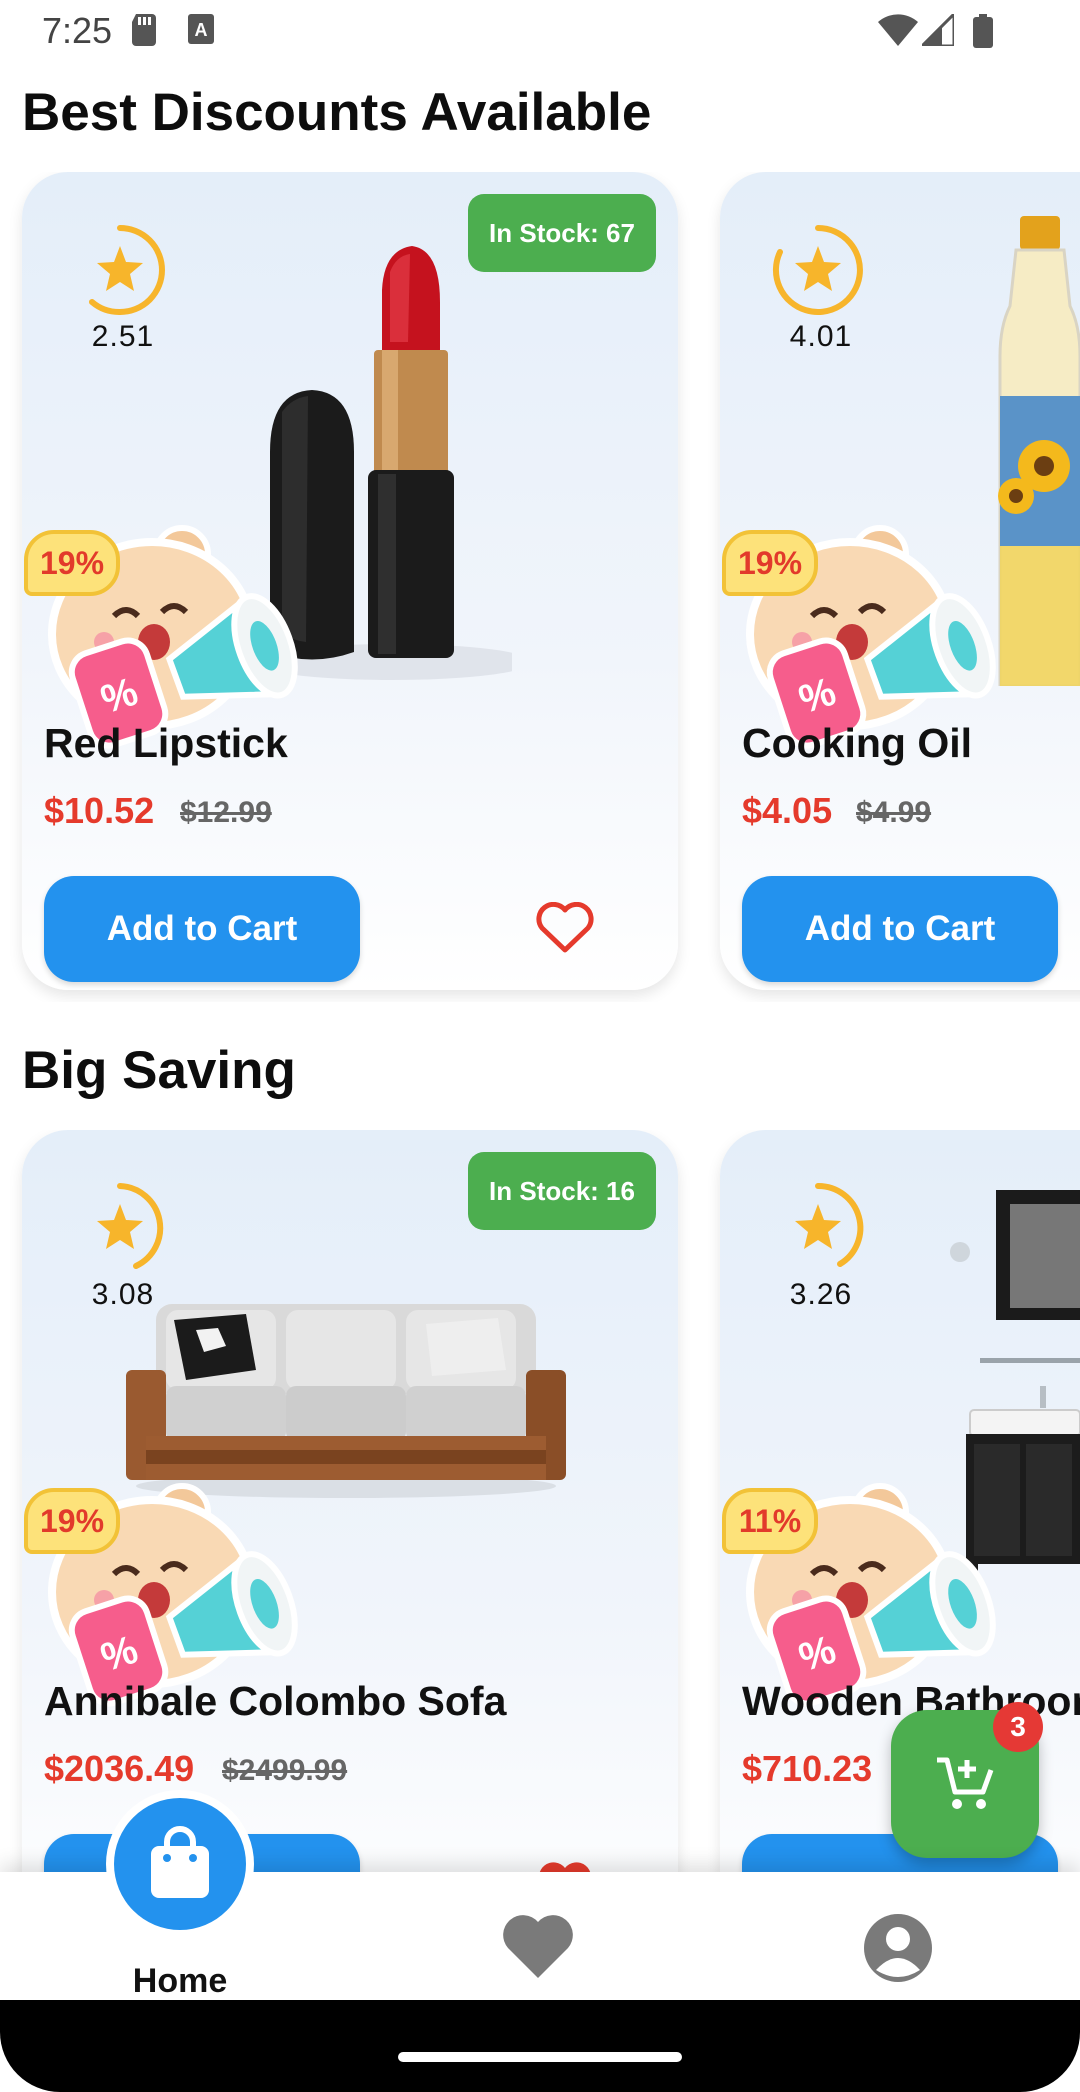 The height and width of the screenshot is (2092, 1080). What do you see at coordinates (898, 1948) in the screenshot?
I see `nav-profile-icon` at bounding box center [898, 1948].